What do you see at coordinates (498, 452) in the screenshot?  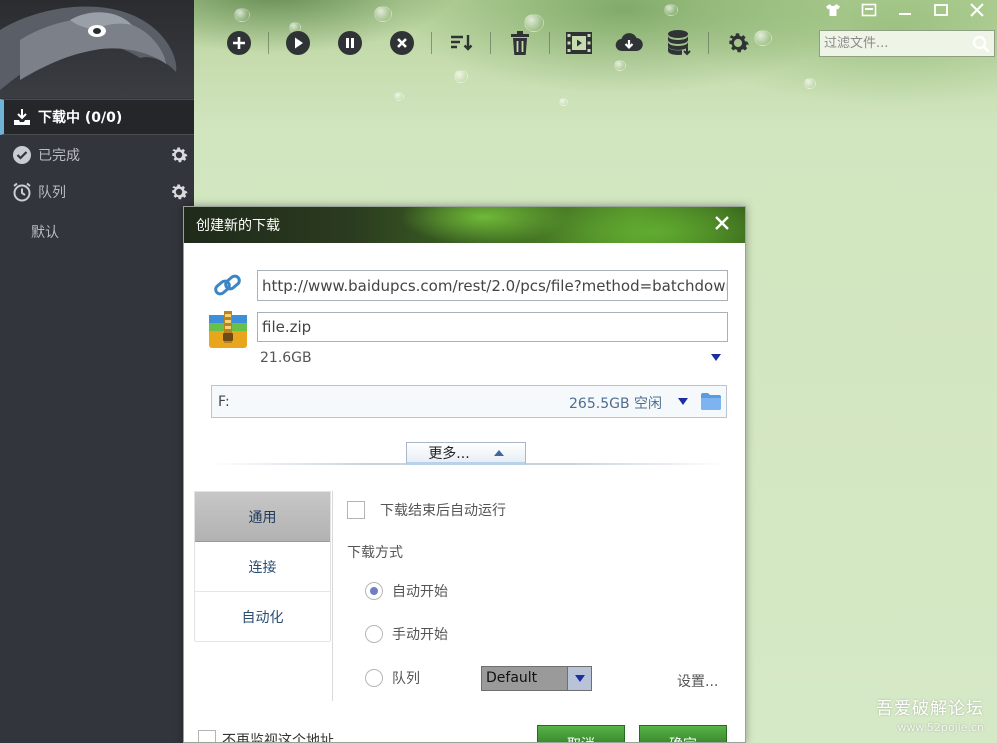 I see `chevron-up-icon` at bounding box center [498, 452].